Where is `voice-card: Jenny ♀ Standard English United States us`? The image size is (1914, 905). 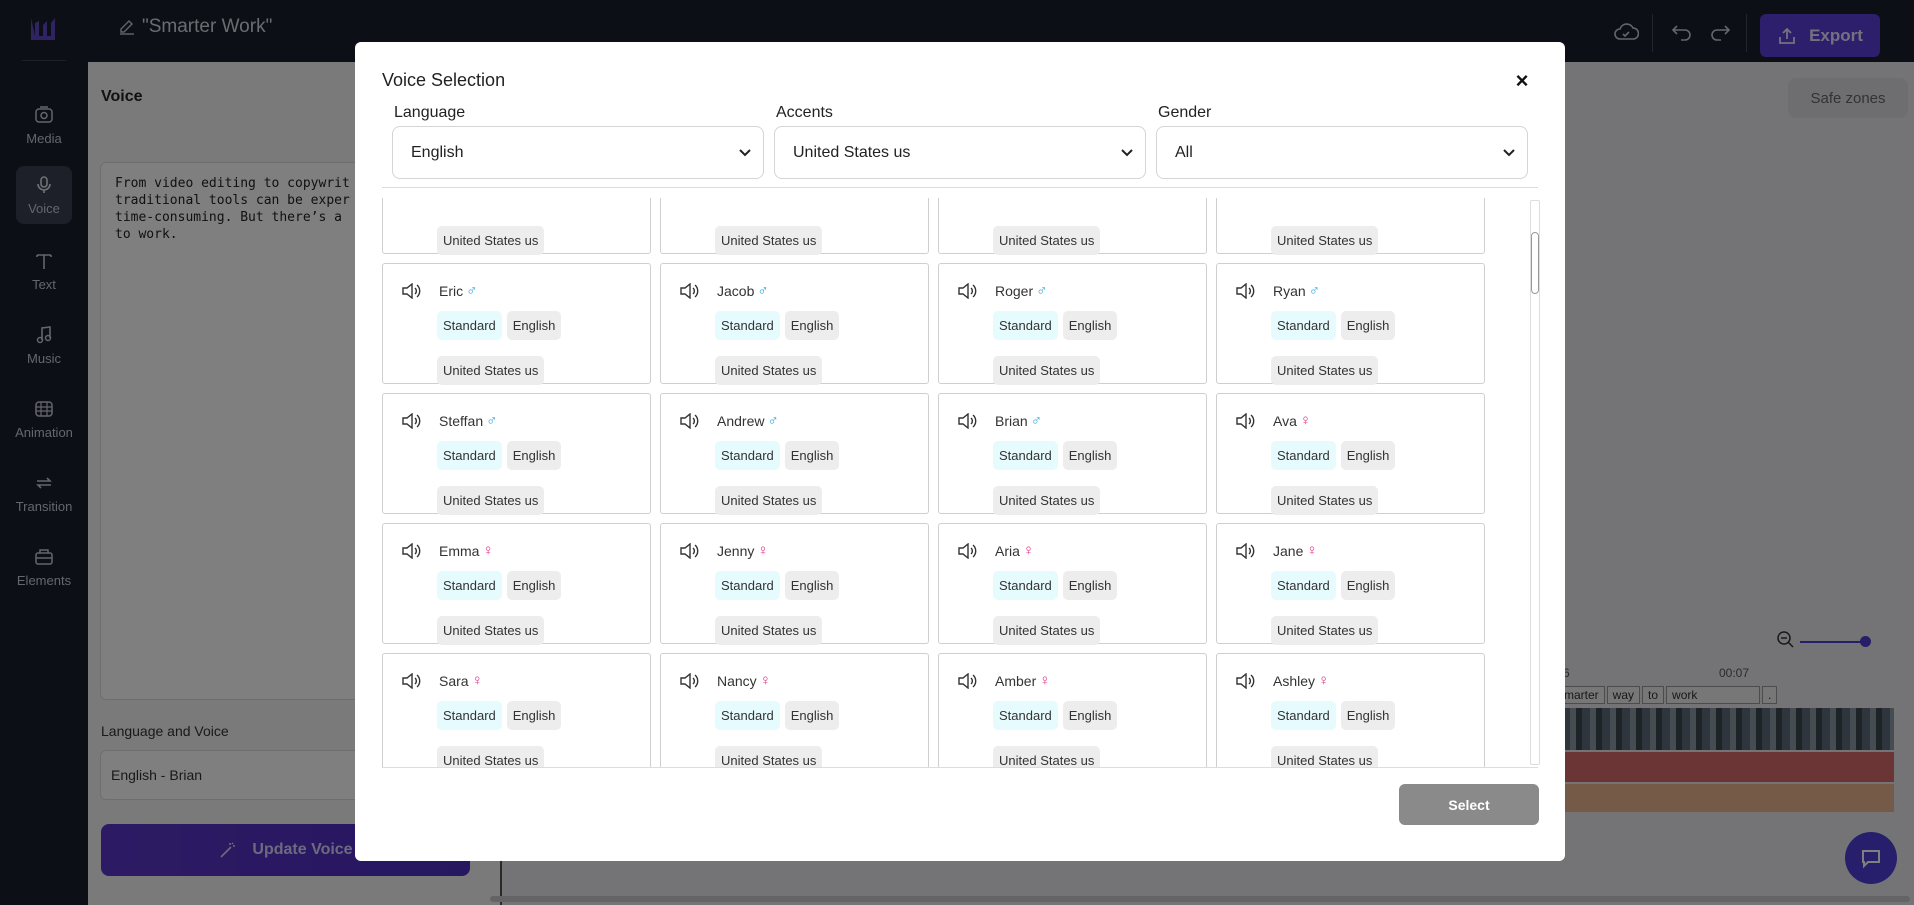
voice-card: Jenny ♀ Standard English United States us is located at coordinates (794, 584).